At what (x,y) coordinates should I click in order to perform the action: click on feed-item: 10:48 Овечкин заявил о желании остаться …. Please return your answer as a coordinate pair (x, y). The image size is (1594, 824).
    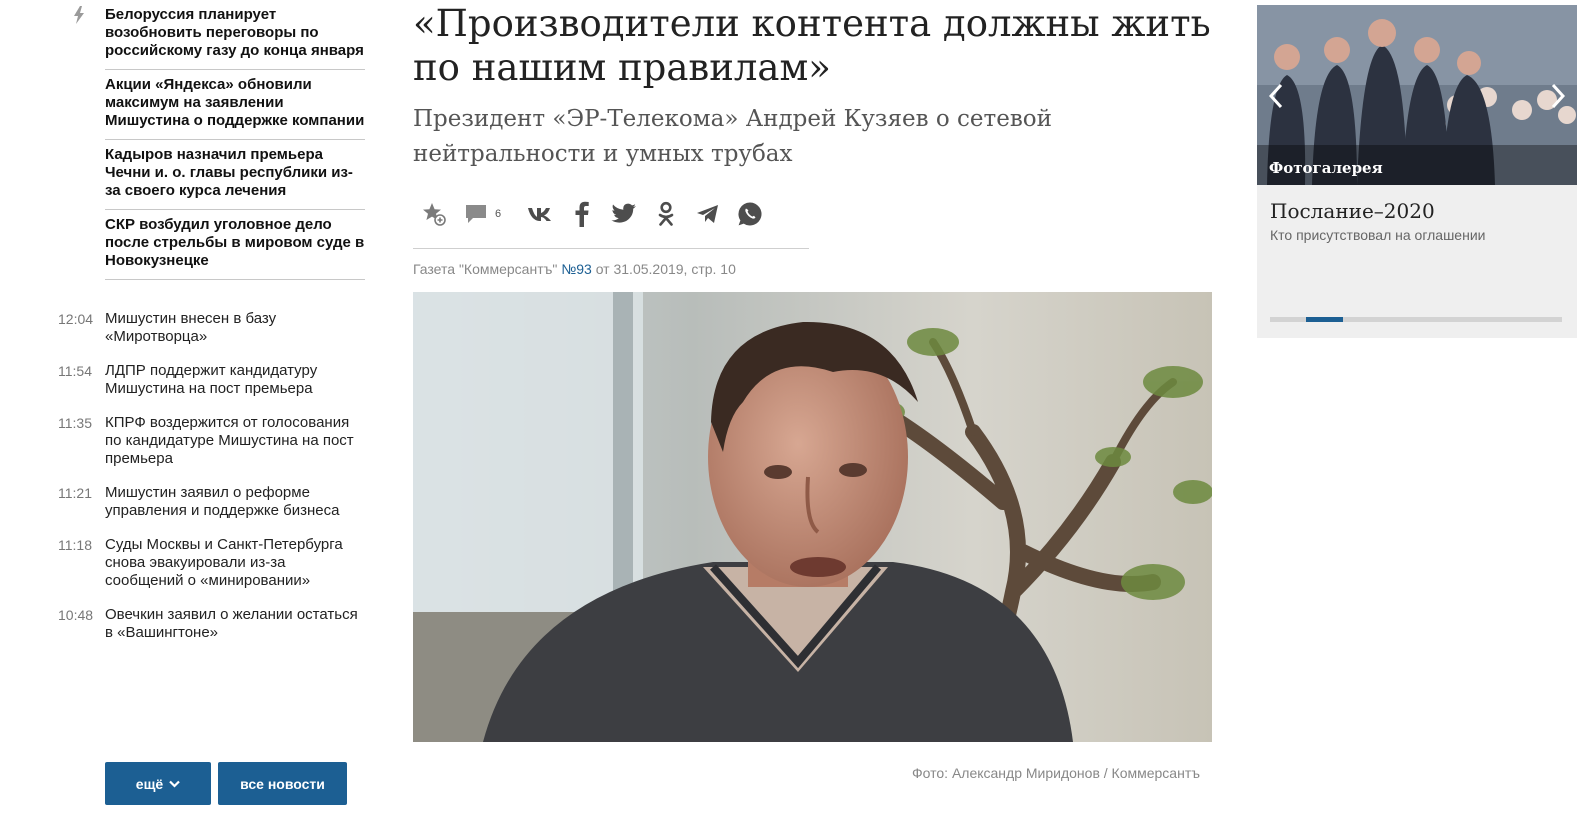
    Looking at the image, I should click on (214, 624).